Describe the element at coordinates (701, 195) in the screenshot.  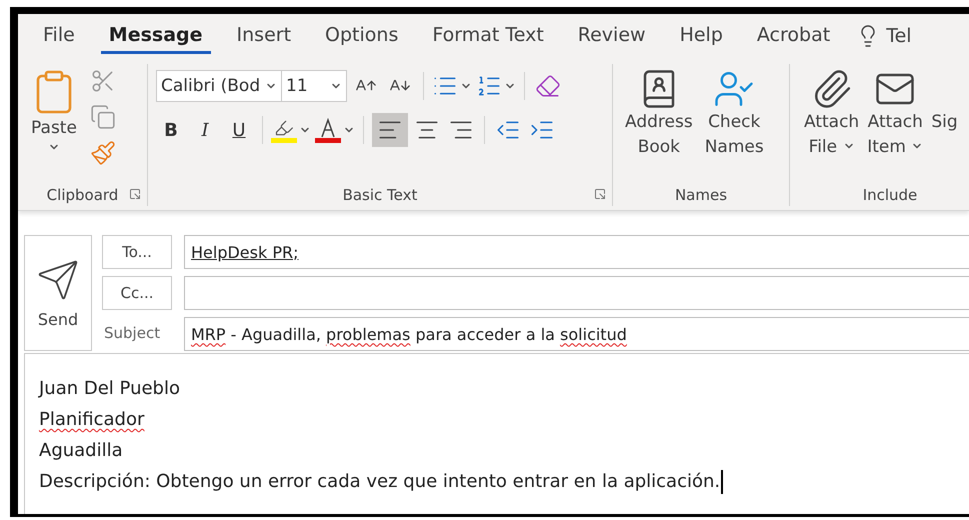
I see `group-label: Names` at that location.